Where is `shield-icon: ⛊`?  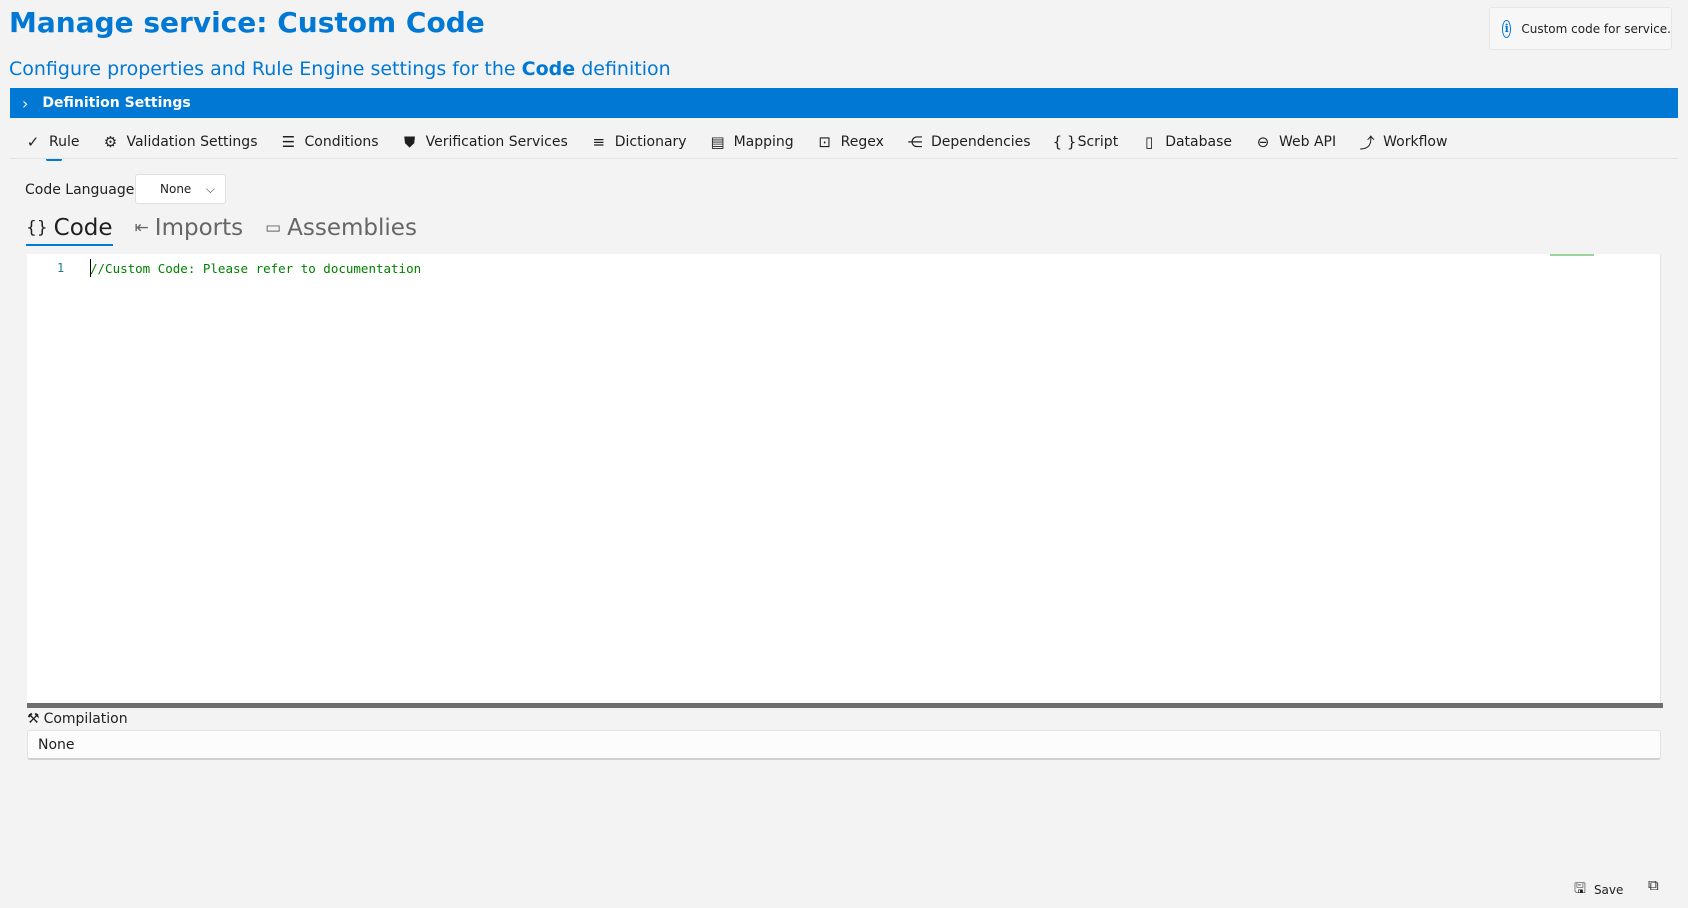
shield-icon: ⛊ is located at coordinates (409, 142).